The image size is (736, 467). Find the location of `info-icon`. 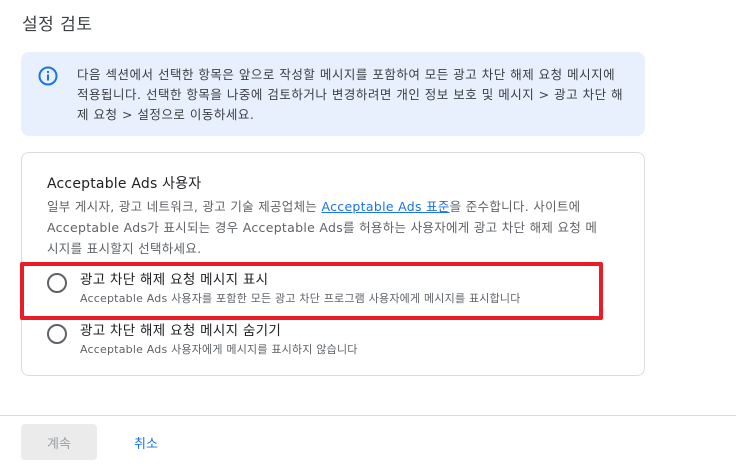

info-icon is located at coordinates (48, 76).